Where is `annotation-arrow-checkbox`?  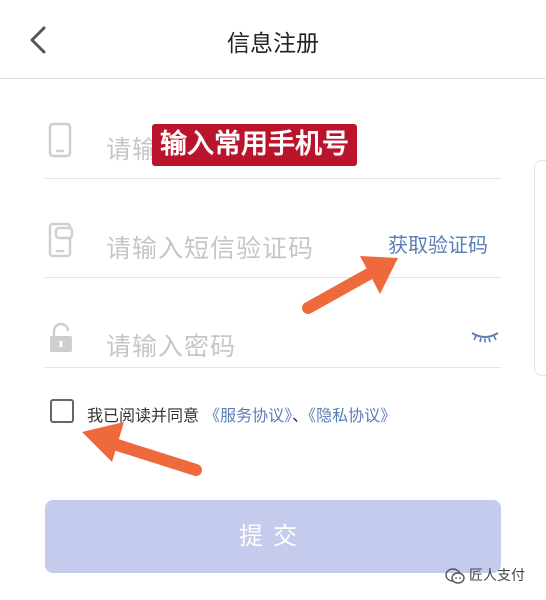 annotation-arrow-checkbox is located at coordinates (142, 449).